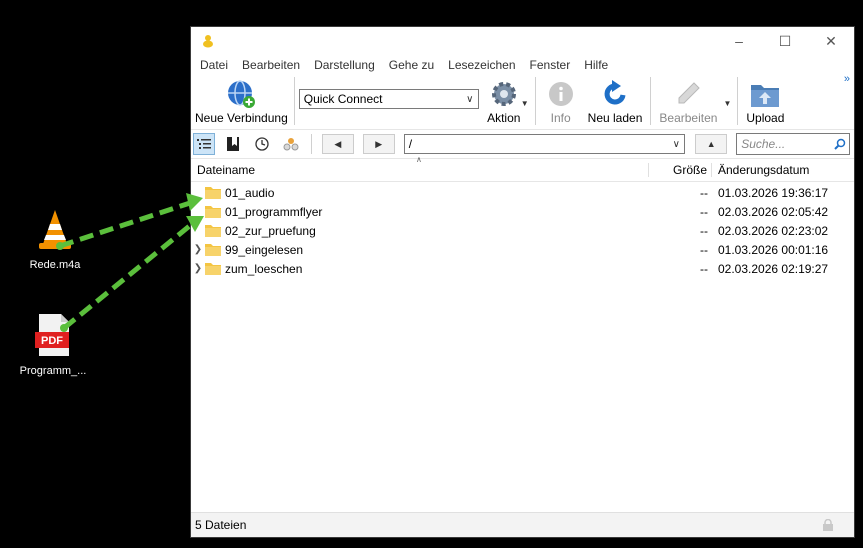  I want to click on bookmarks-button, so click(233, 144).